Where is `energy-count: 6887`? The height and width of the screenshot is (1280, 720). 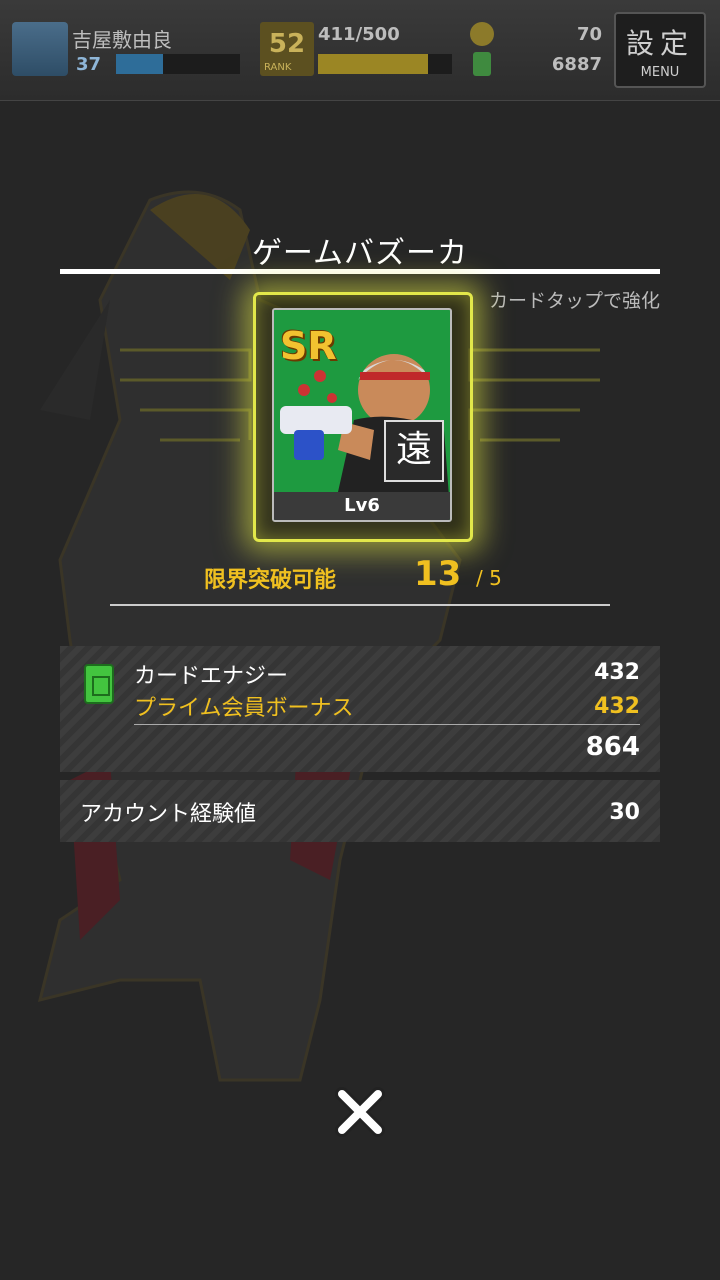
energy-count: 6887 is located at coordinates (576, 64).